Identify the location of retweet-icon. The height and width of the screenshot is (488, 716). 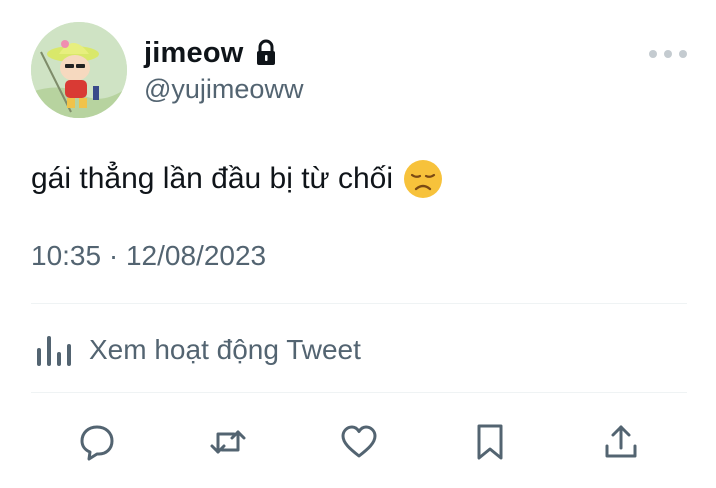
(228, 442).